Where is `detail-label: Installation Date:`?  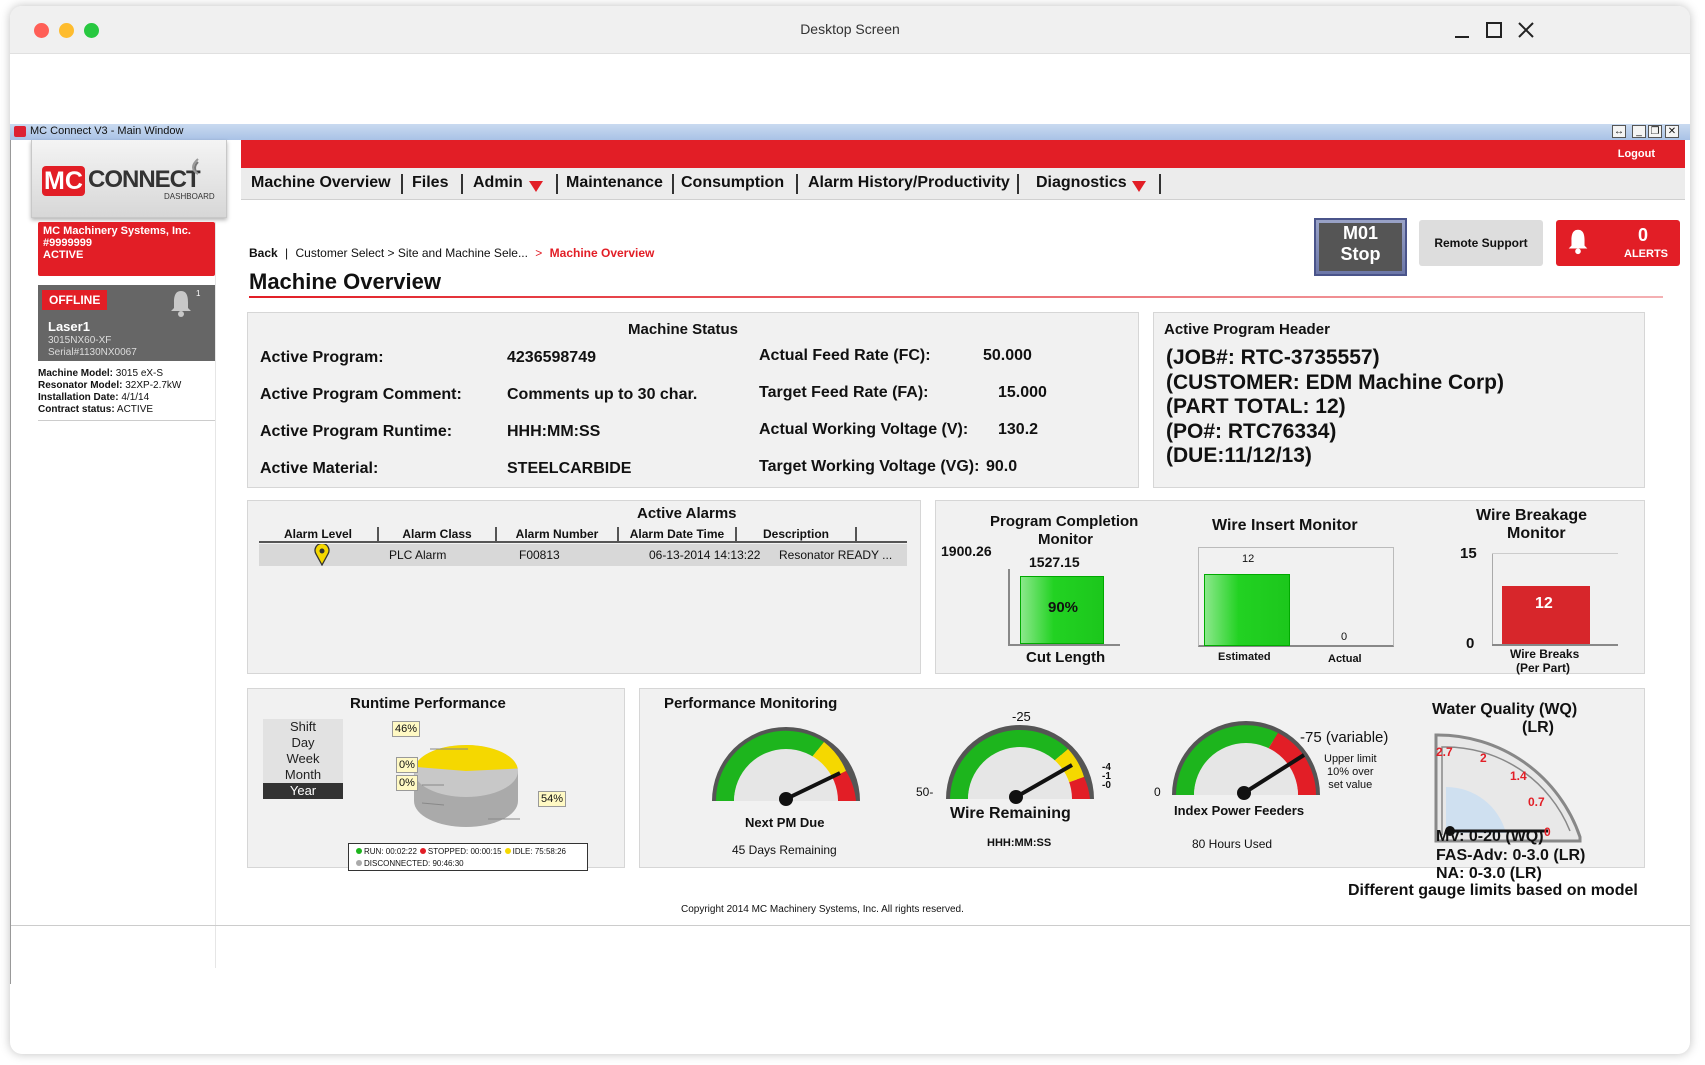
detail-label: Installation Date: is located at coordinates (78, 397).